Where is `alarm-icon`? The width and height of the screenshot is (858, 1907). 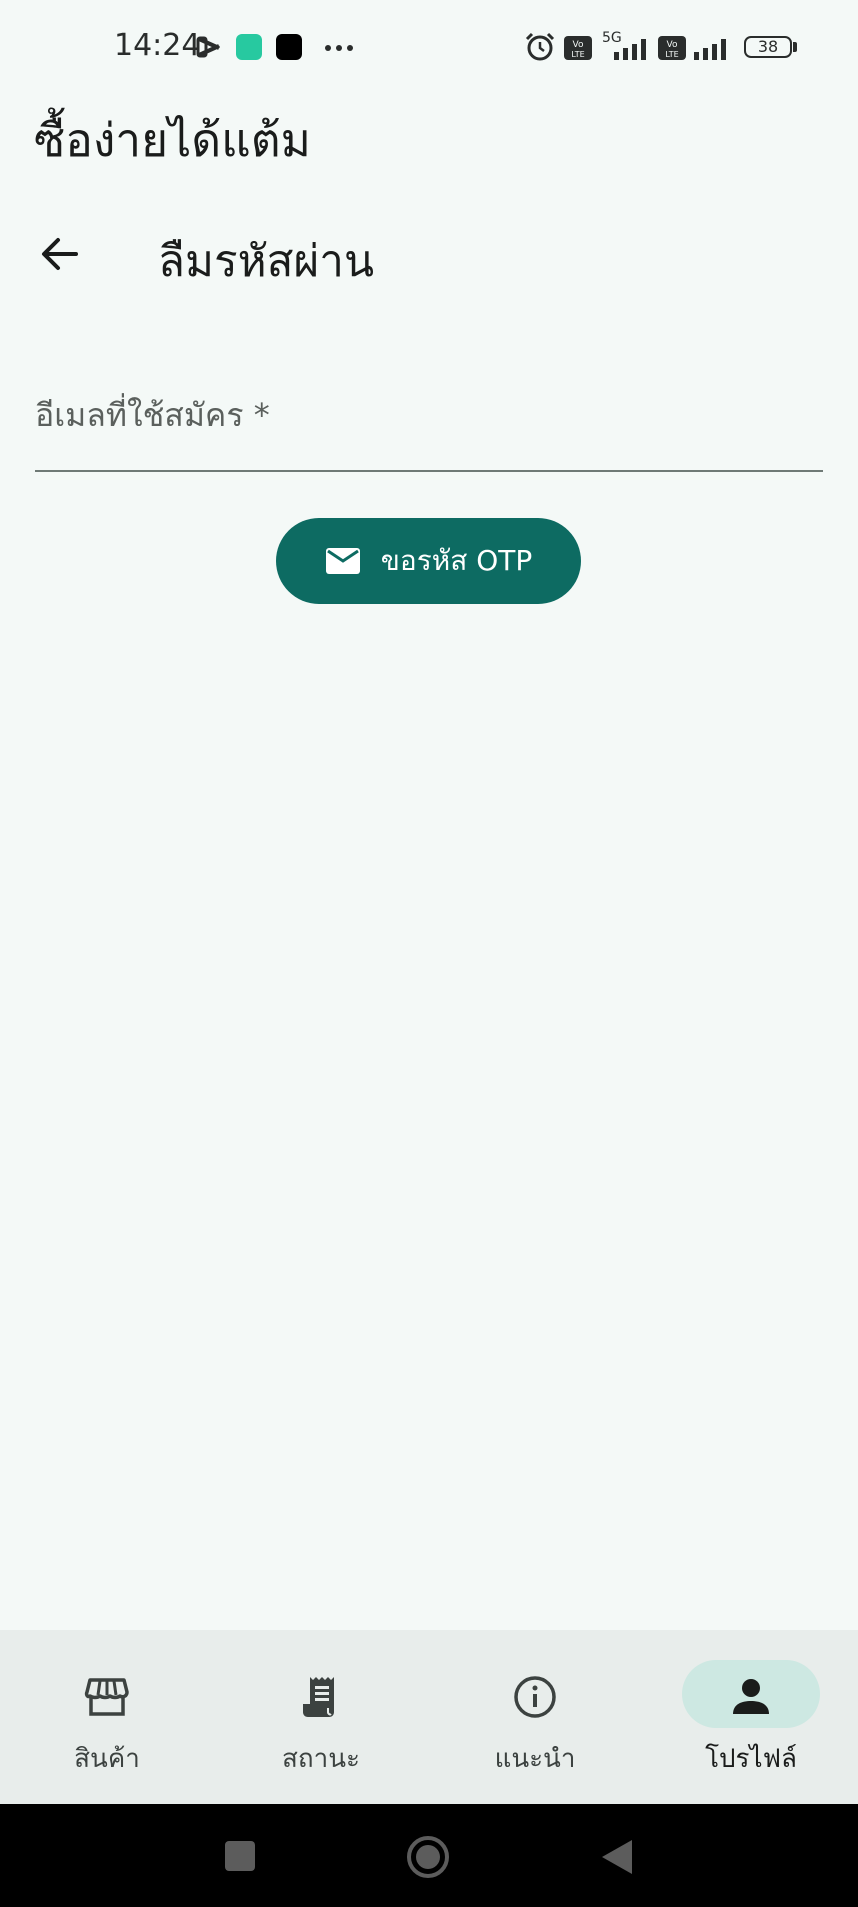 alarm-icon is located at coordinates (540, 46).